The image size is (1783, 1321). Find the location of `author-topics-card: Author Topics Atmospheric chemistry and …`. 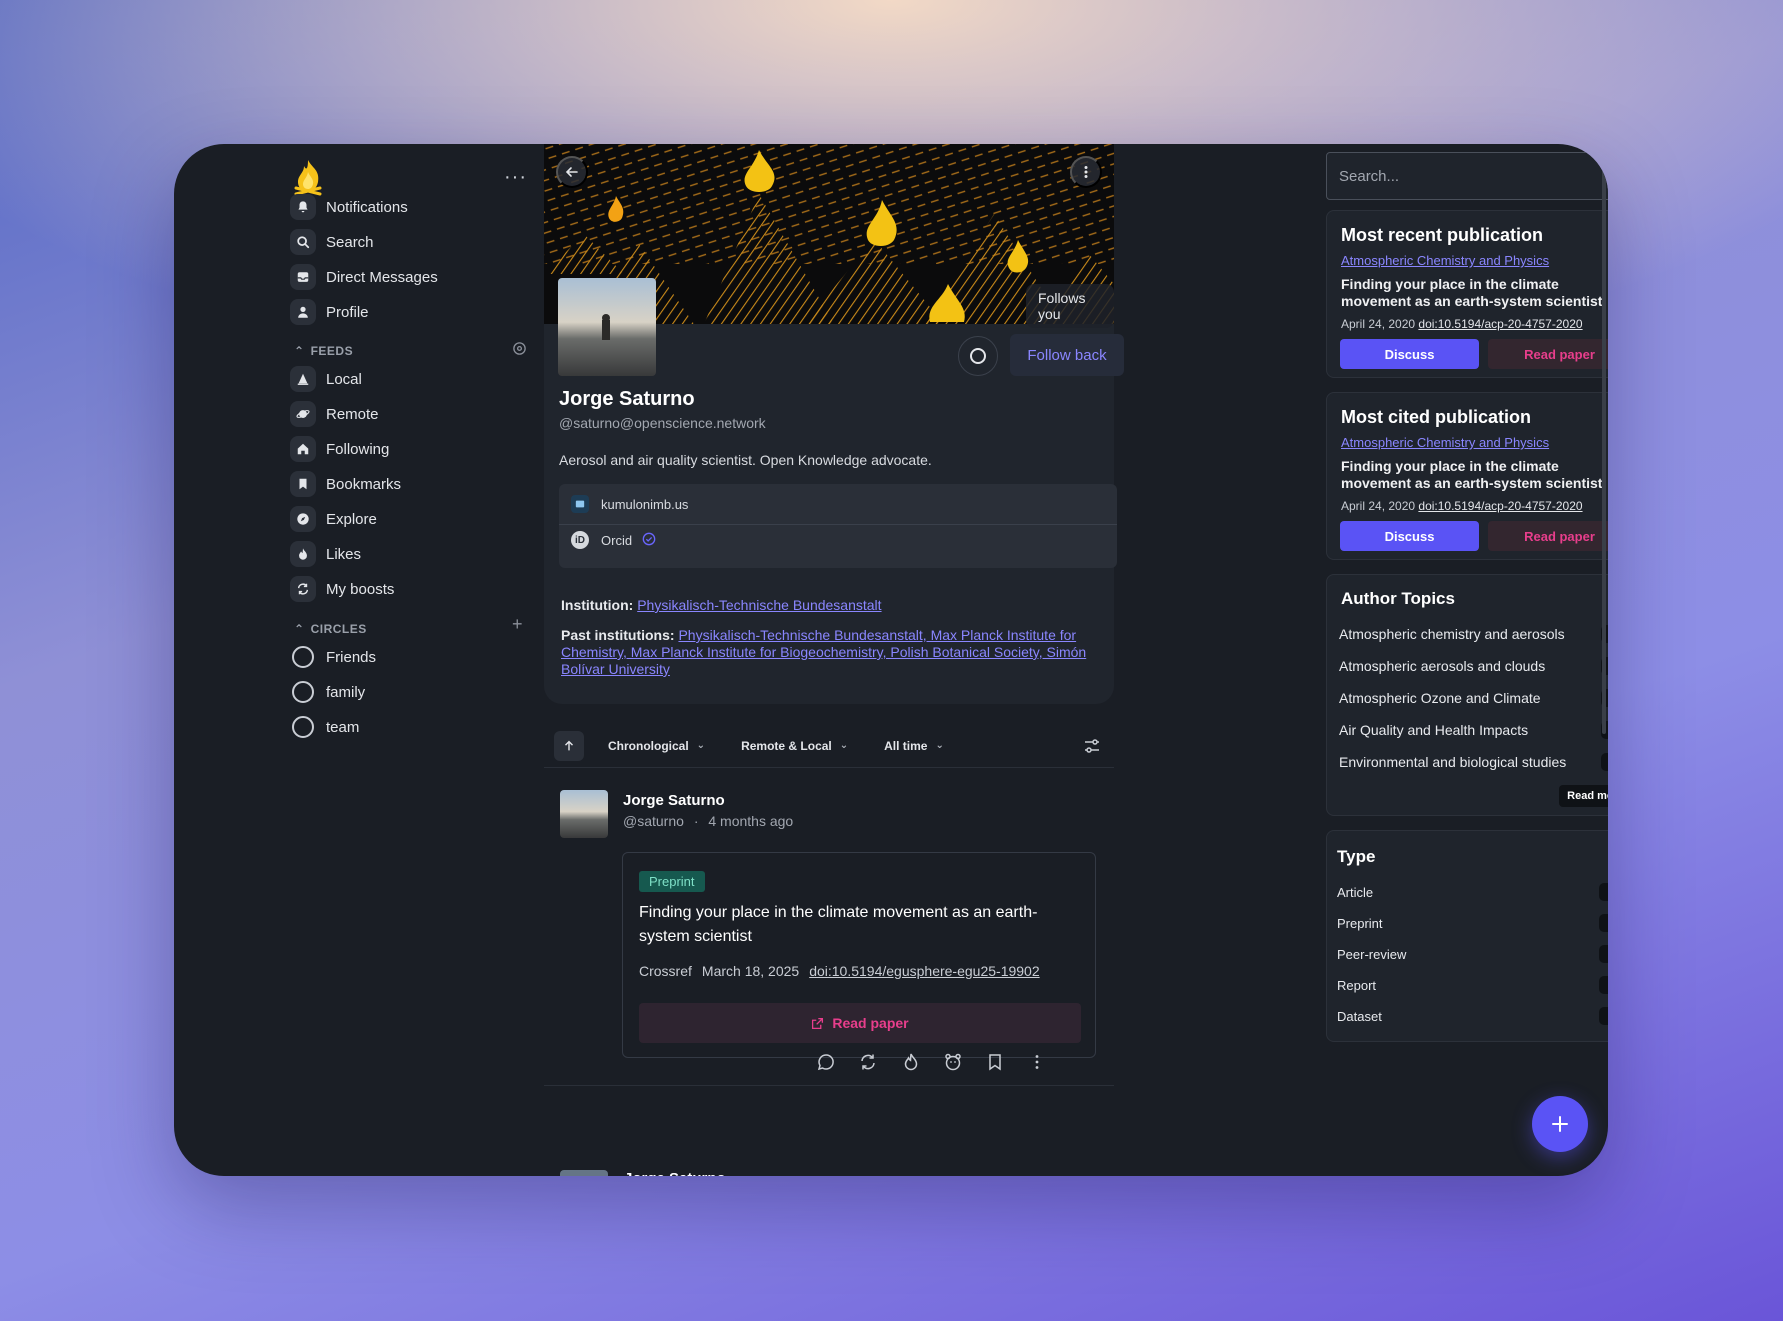

author-topics-card: Author Topics Atmospheric chemistry and … is located at coordinates (1467, 695).